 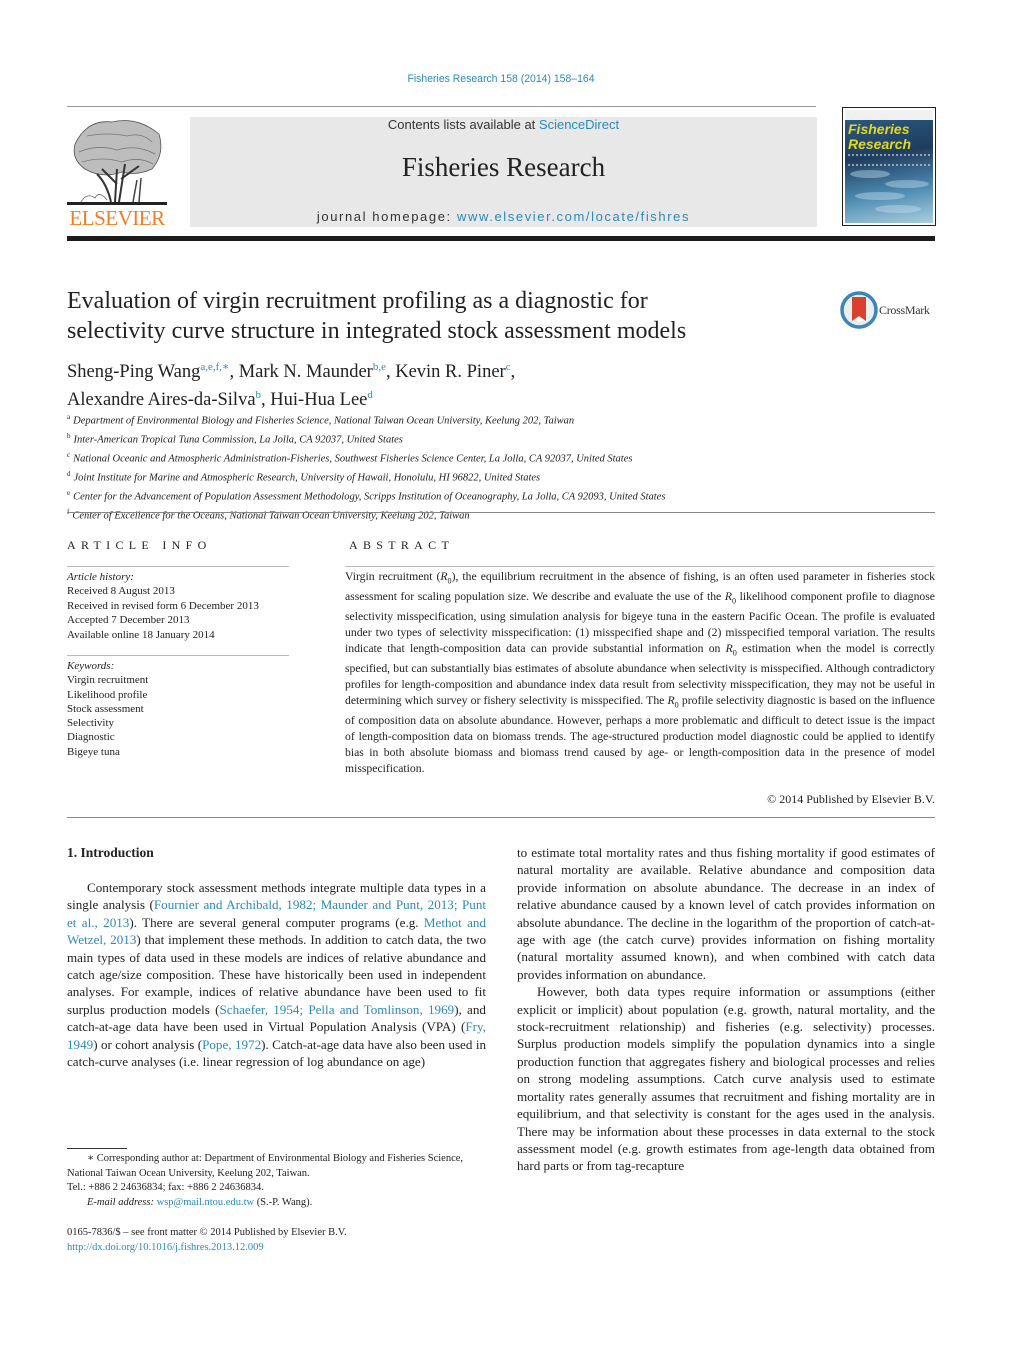 I want to click on header-divider, so click(x=441, y=106).